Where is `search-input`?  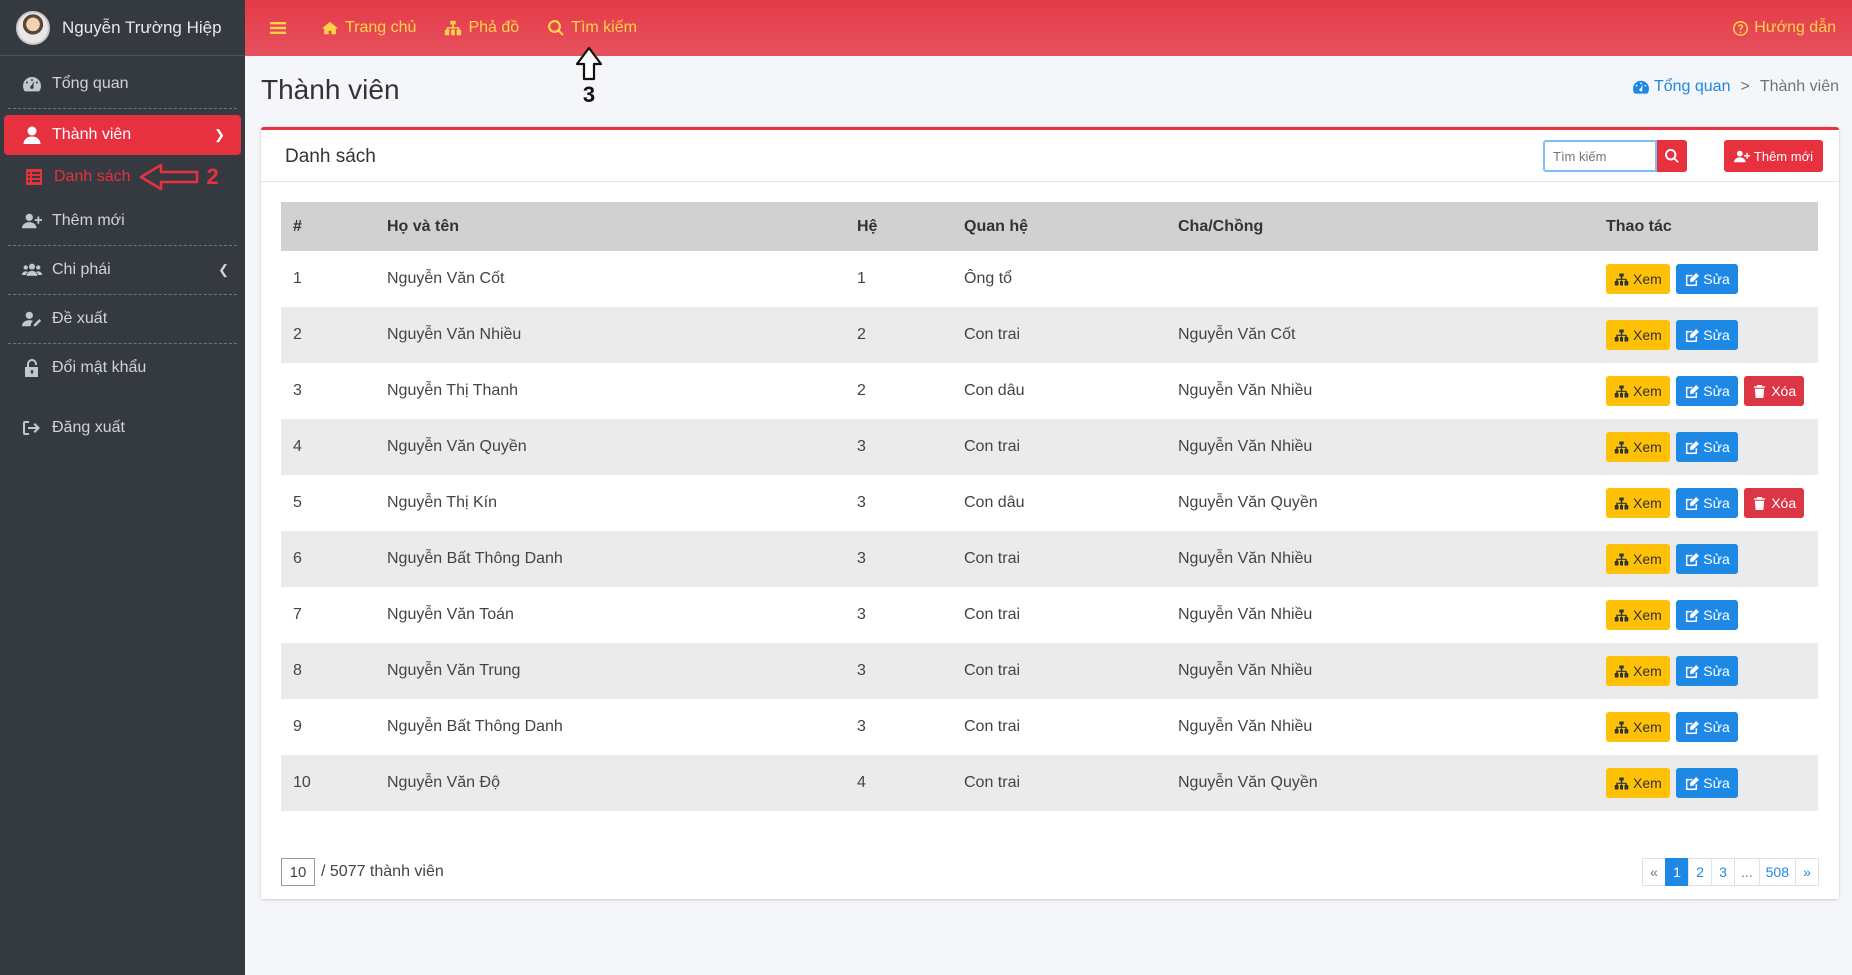 search-input is located at coordinates (1600, 156).